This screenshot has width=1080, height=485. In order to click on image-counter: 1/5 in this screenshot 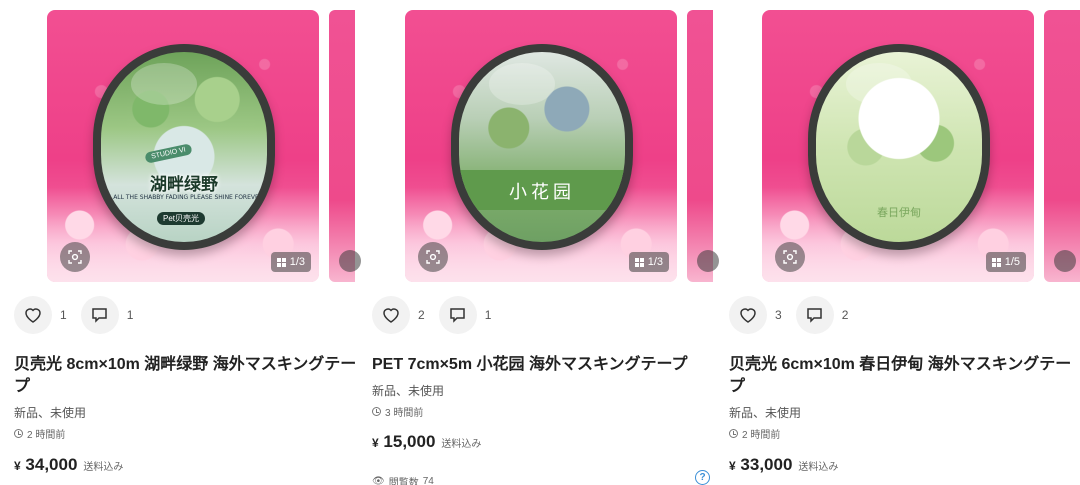, I will do `click(1005, 262)`.